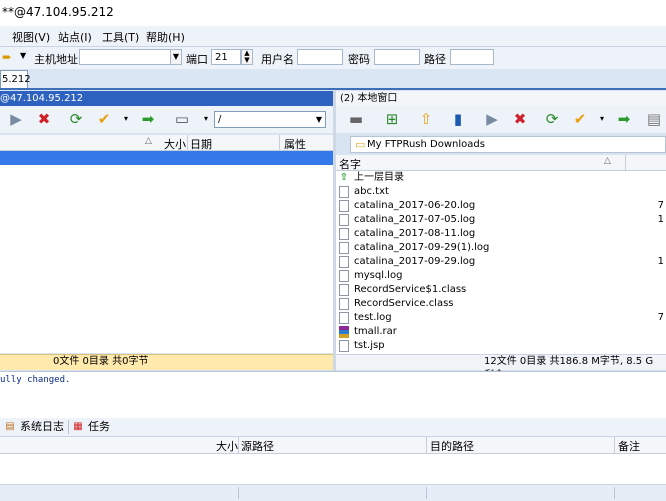 Image resolution: width=666 pixels, height=501 pixels. What do you see at coordinates (295, 144) in the screenshot?
I see `remote-col-attr: 属性` at bounding box center [295, 144].